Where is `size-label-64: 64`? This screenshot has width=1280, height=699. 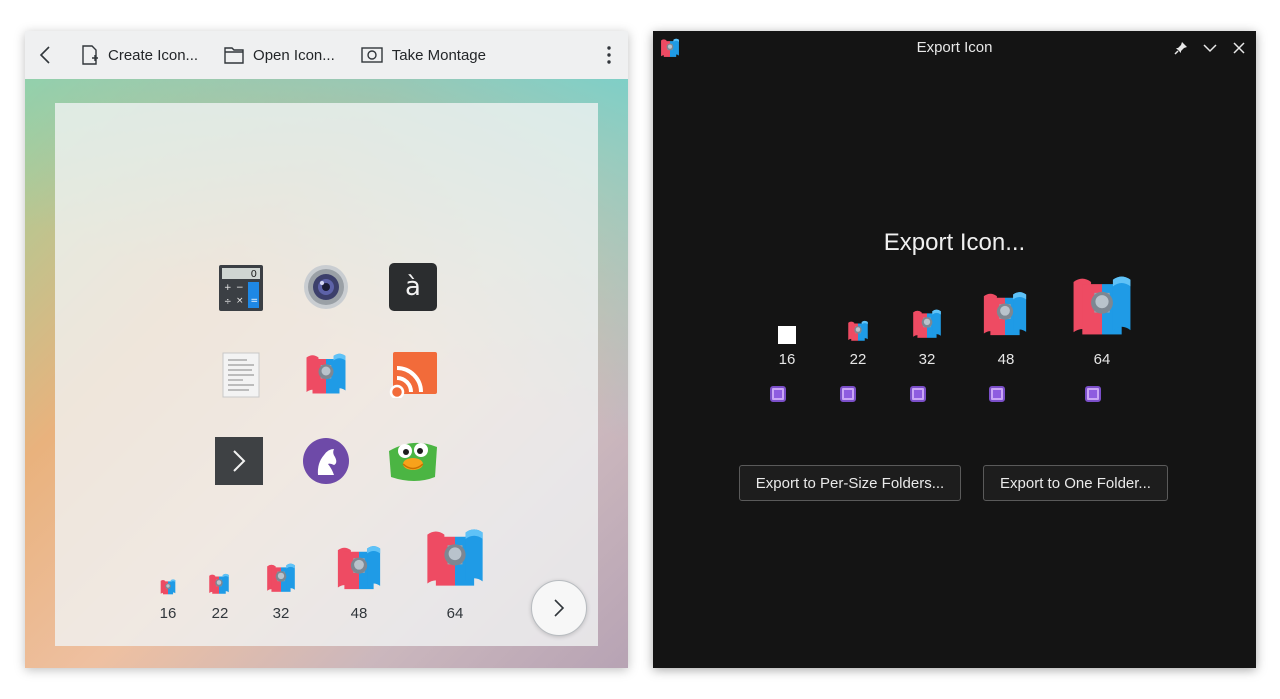 size-label-64: 64 is located at coordinates (455, 613).